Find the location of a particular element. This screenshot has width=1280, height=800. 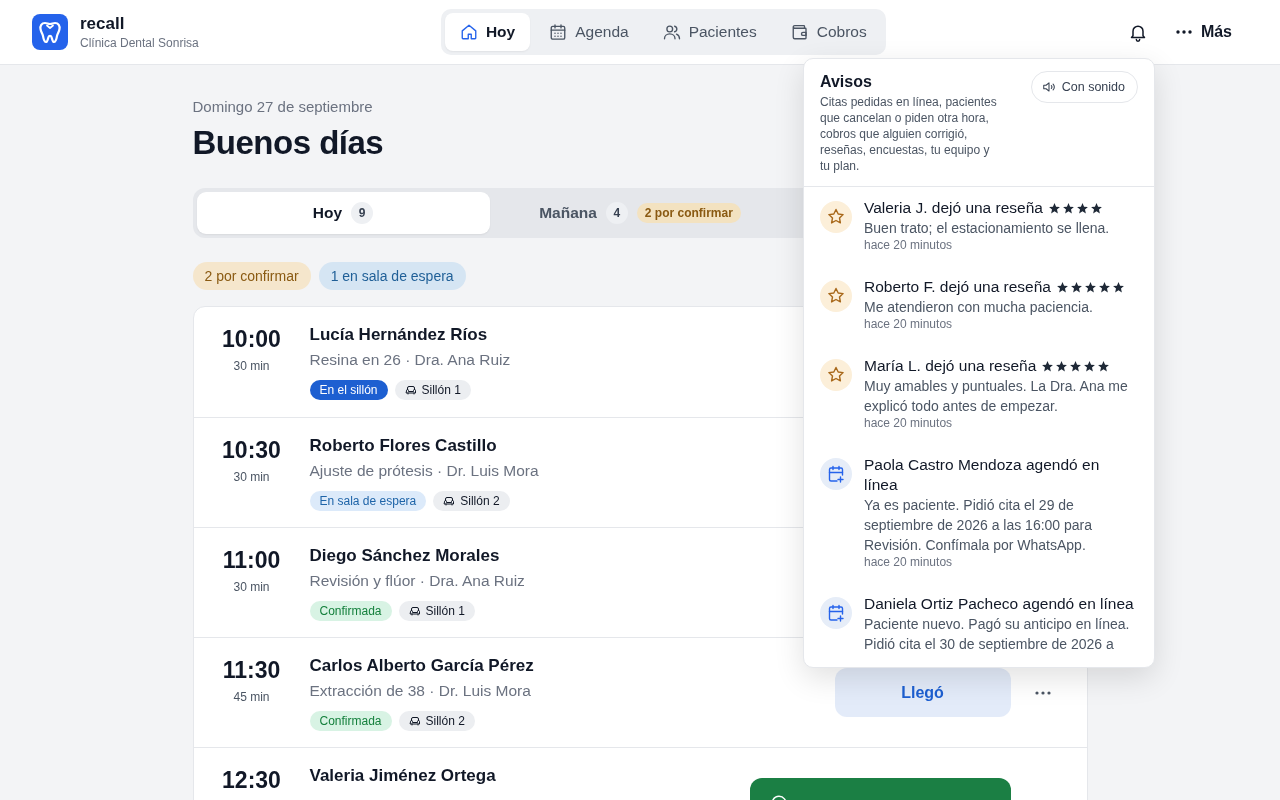

notification-message: Muy amables y puntuales. La Dra. Ana me explicó todo antes de empezar. is located at coordinates (996, 396).